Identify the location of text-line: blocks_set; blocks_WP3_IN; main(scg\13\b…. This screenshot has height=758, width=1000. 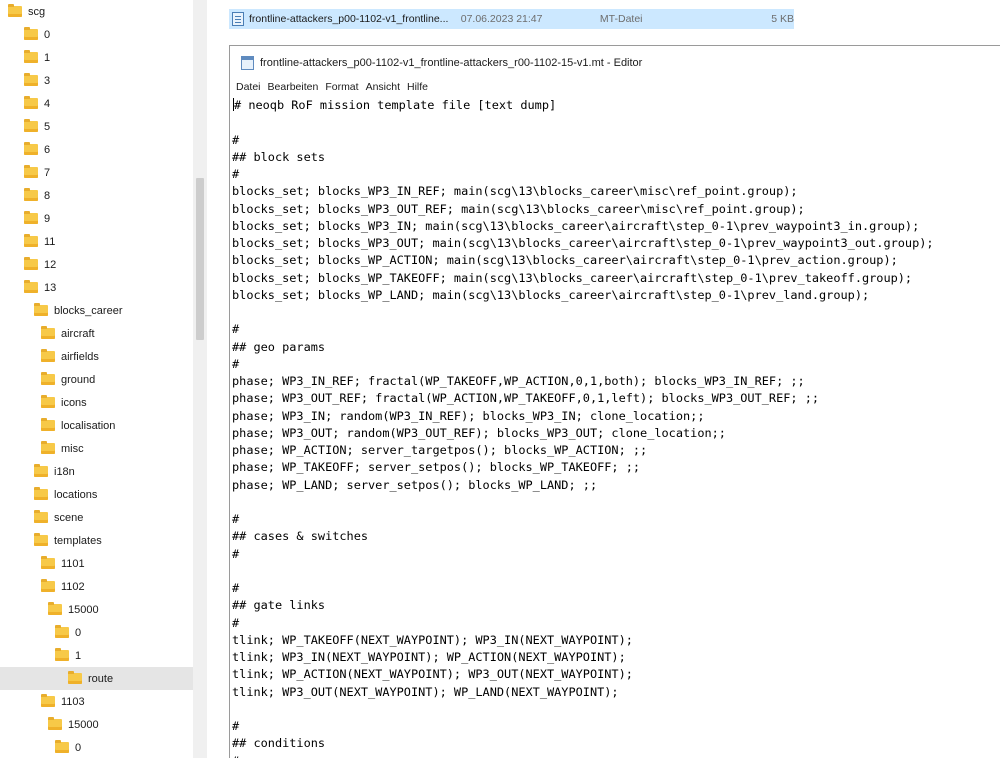
(616, 226).